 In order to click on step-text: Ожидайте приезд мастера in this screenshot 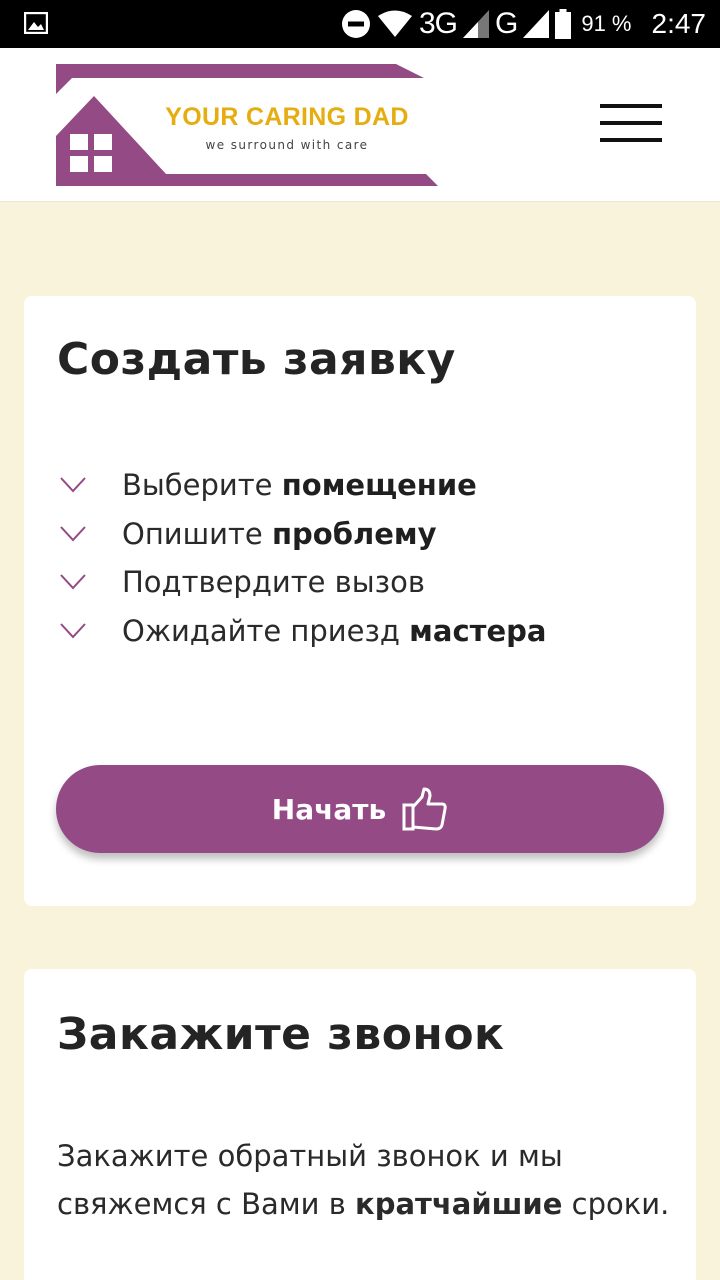, I will do `click(334, 630)`.